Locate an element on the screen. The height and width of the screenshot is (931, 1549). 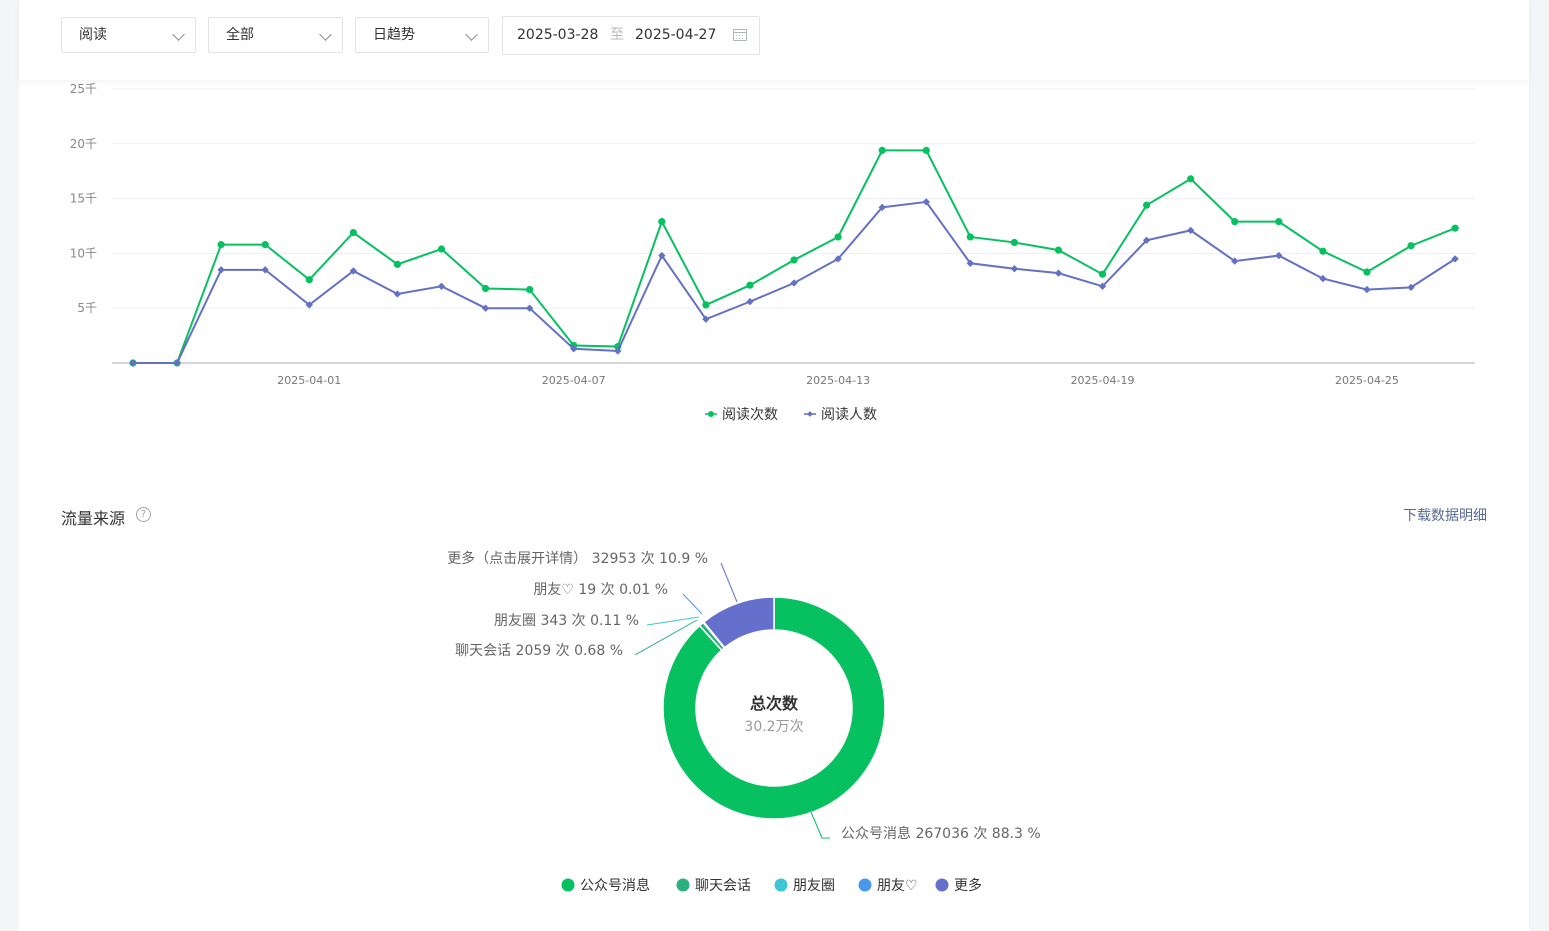
y-tick-label: 10千 is located at coordinates (83, 253).